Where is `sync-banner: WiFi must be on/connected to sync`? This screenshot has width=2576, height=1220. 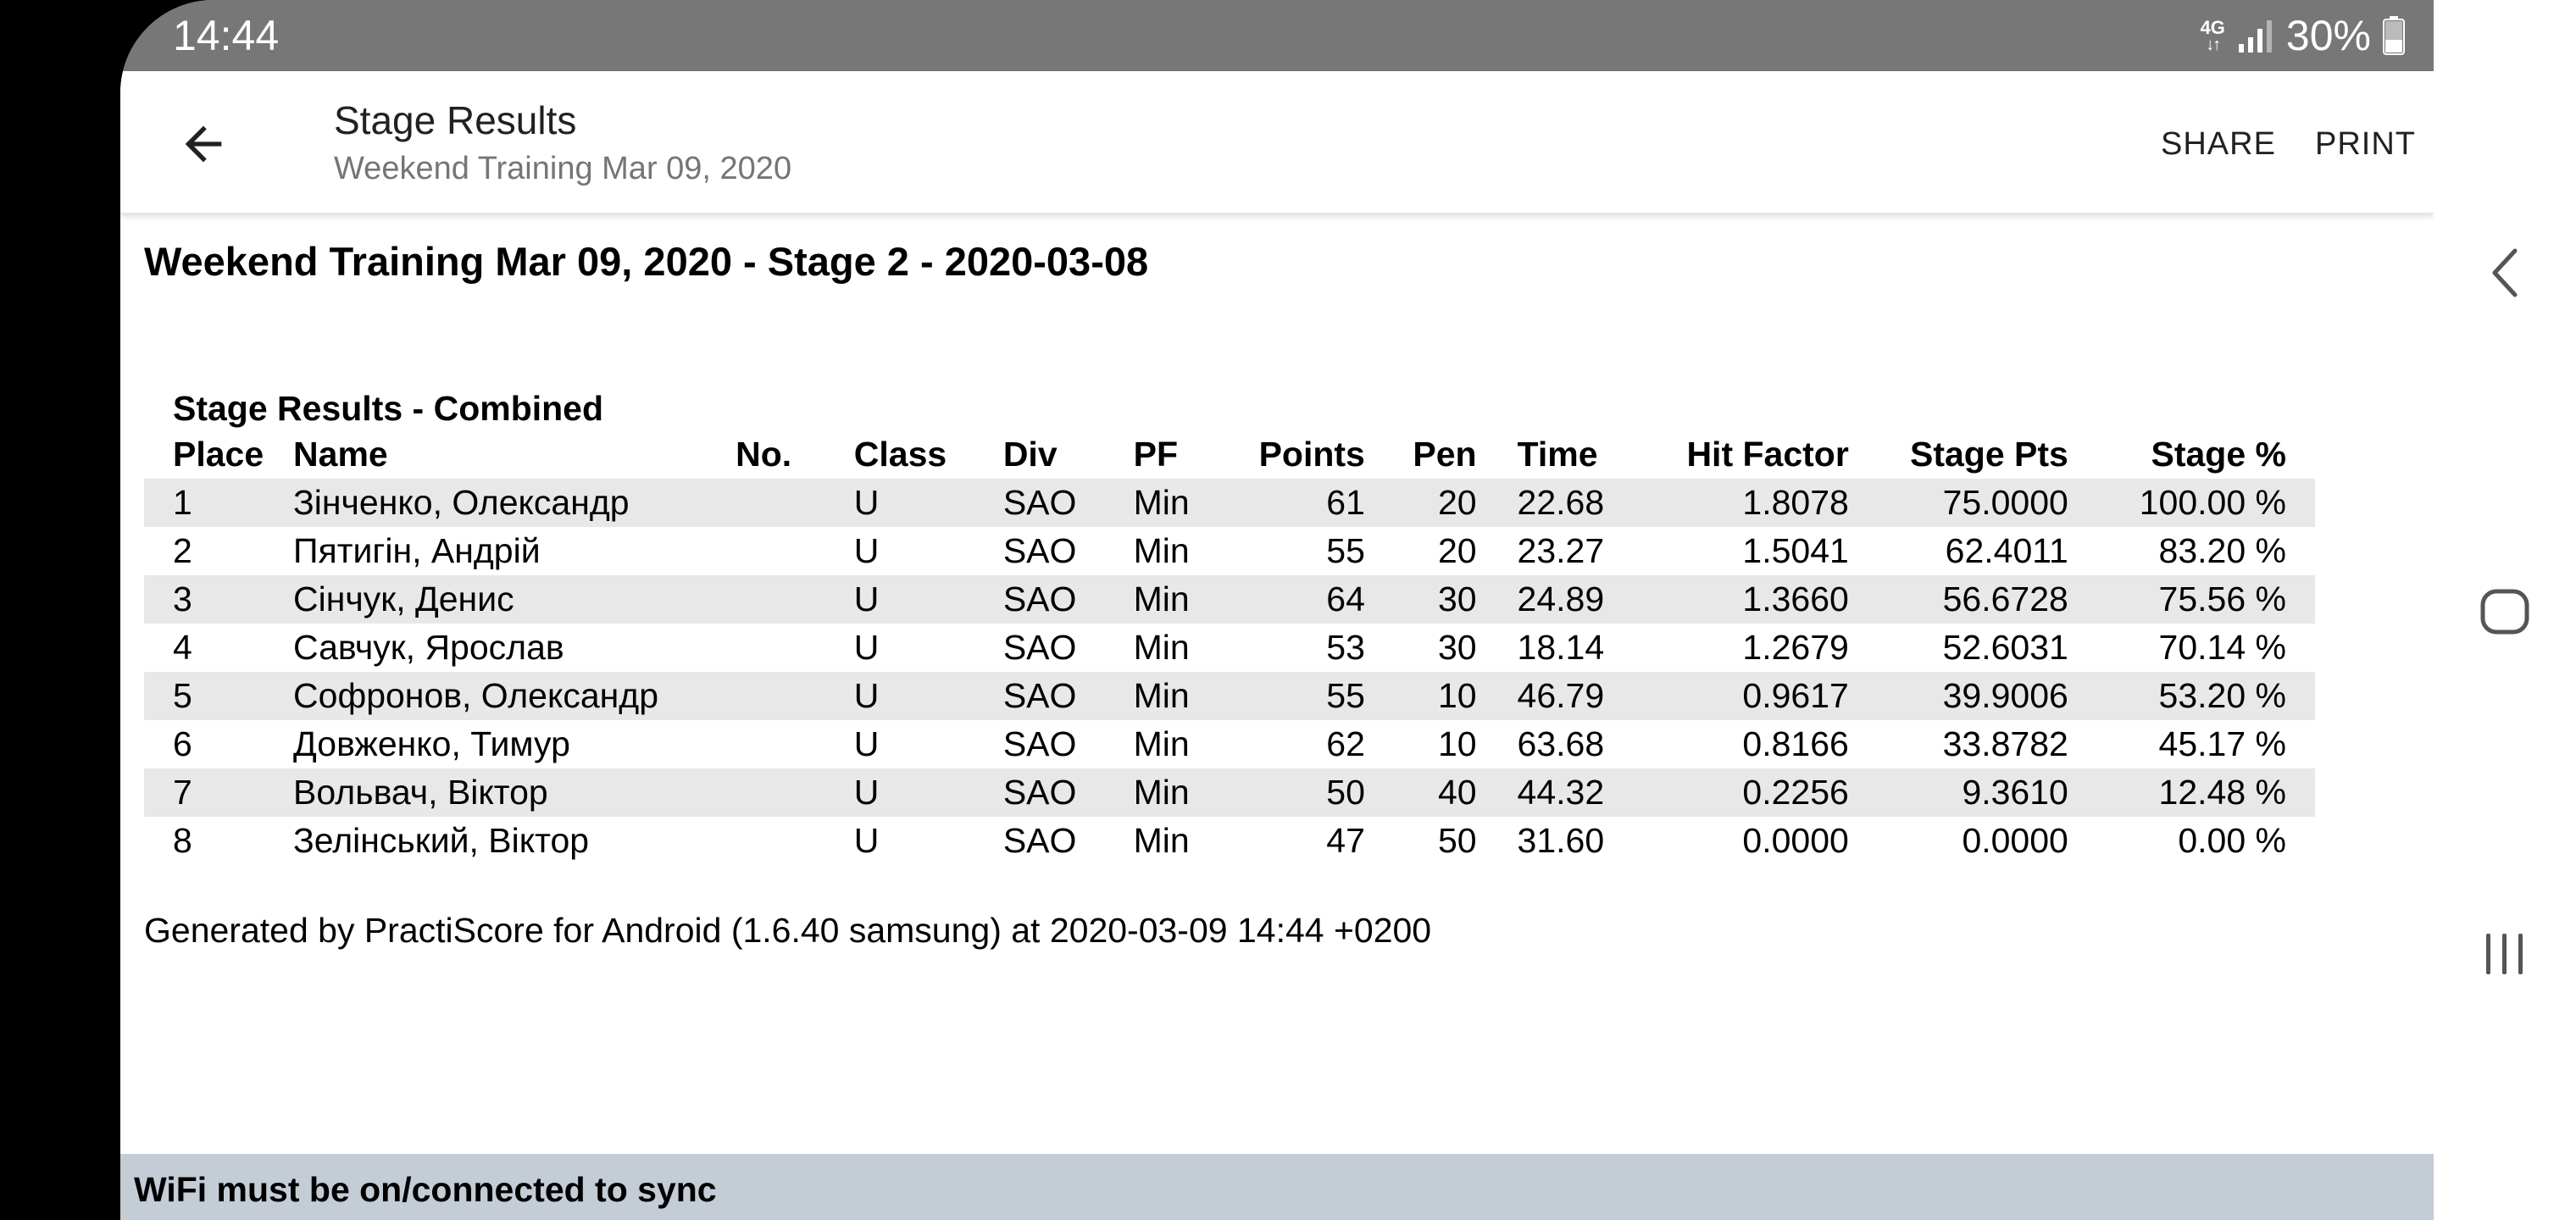 sync-banner: WiFi must be on/connected to sync is located at coordinates (1277, 1187).